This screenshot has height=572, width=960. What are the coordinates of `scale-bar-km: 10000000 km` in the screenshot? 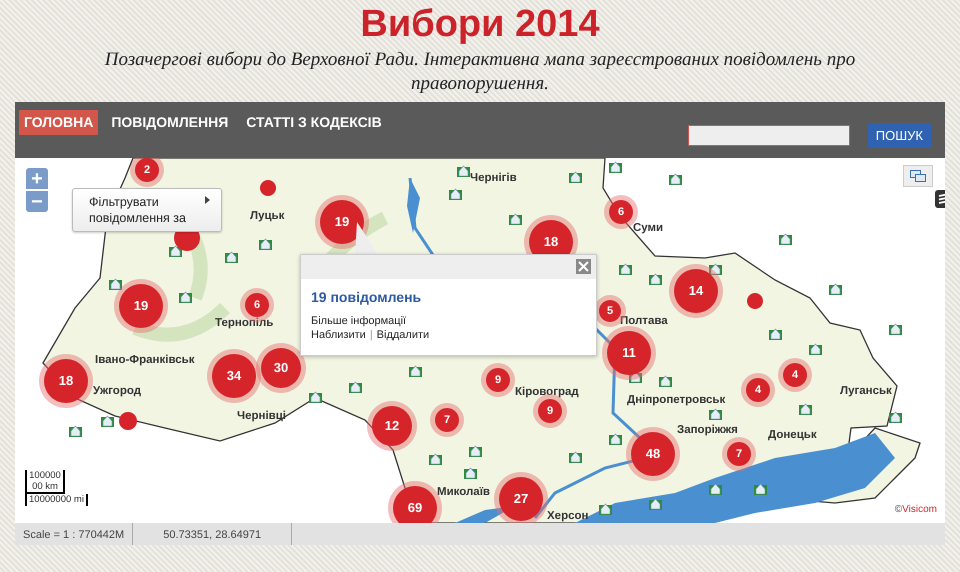 It's located at (45, 482).